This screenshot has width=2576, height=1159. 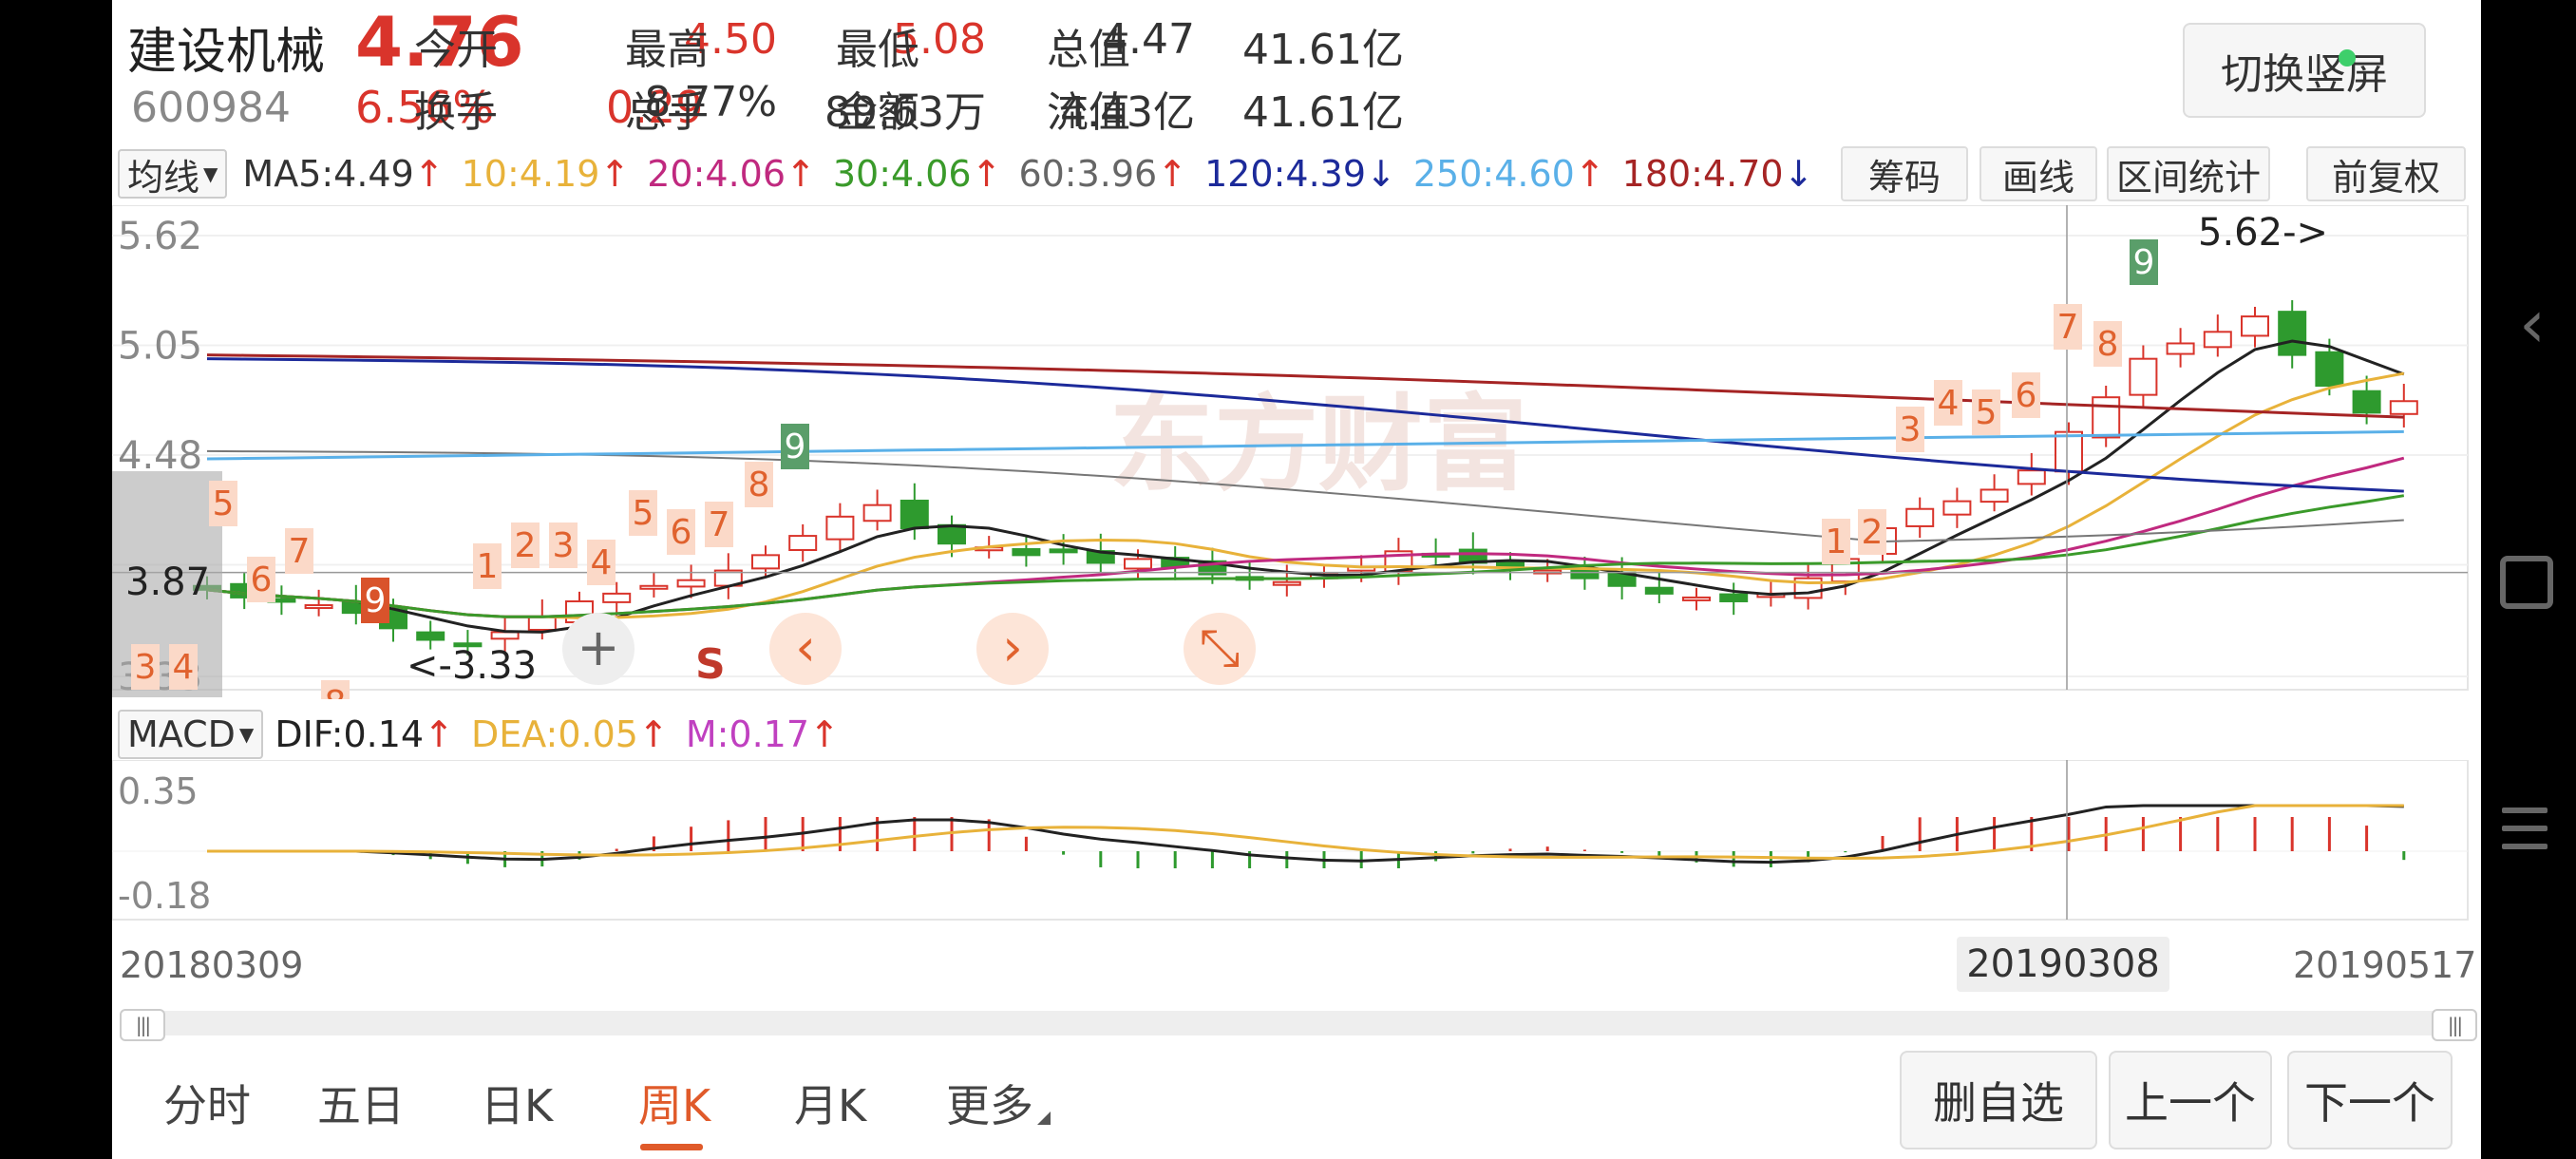 I want to click on ma-value: 250:4.60↑, so click(x=1509, y=174).